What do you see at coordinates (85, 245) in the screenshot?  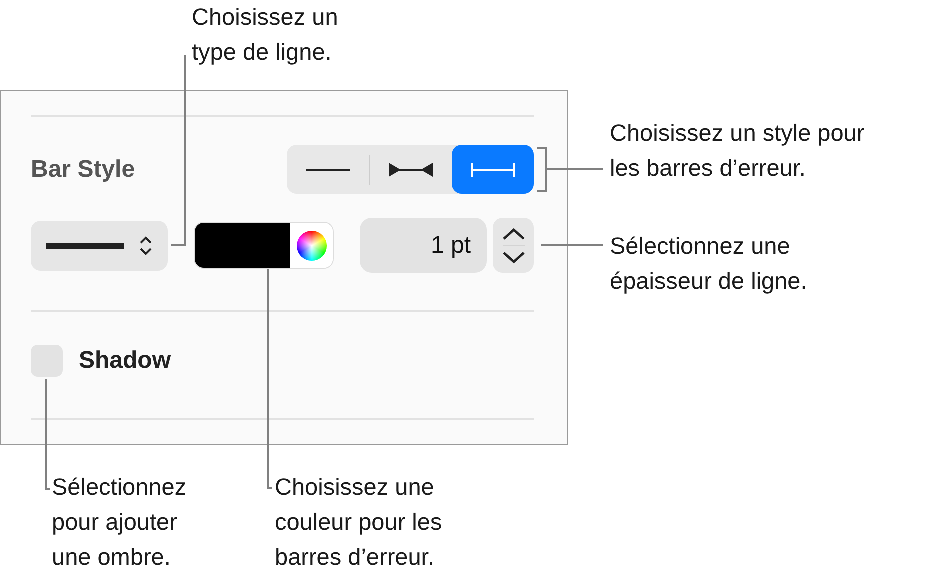 I see `line-sample-icon` at bounding box center [85, 245].